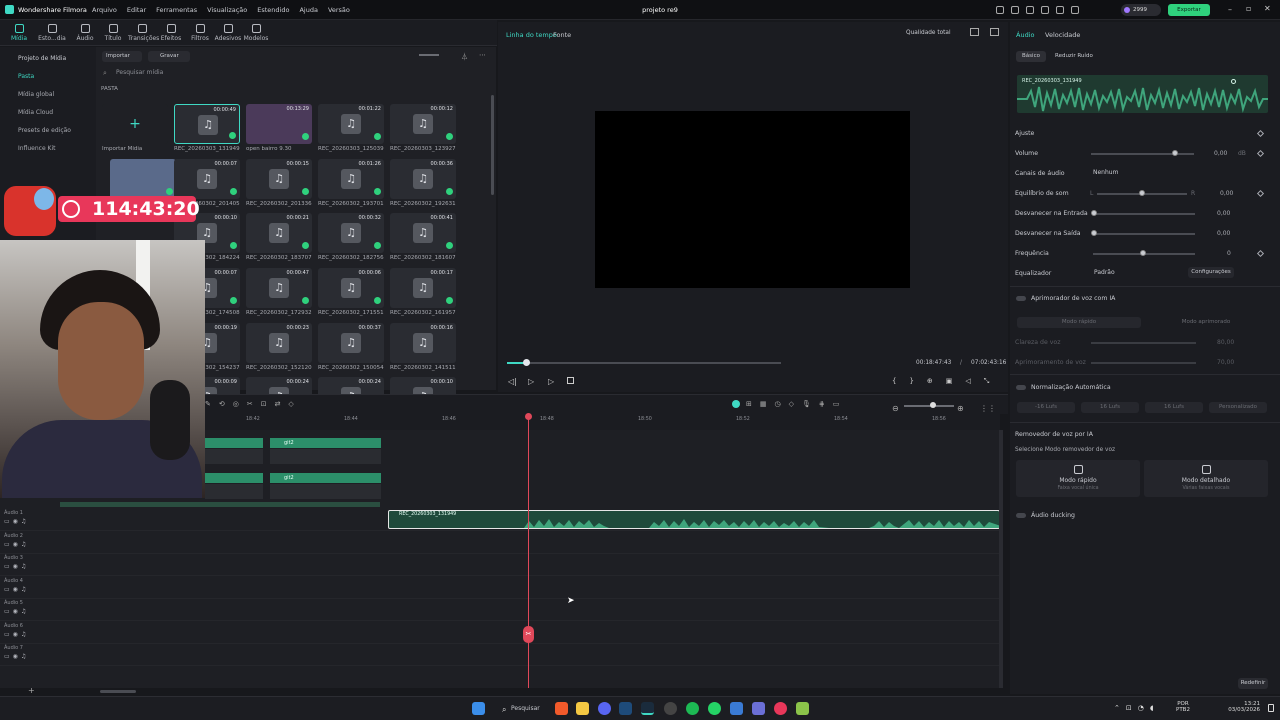  Describe the element at coordinates (895, 408) in the screenshot. I see `zoom-out-icon: ⊖` at that location.